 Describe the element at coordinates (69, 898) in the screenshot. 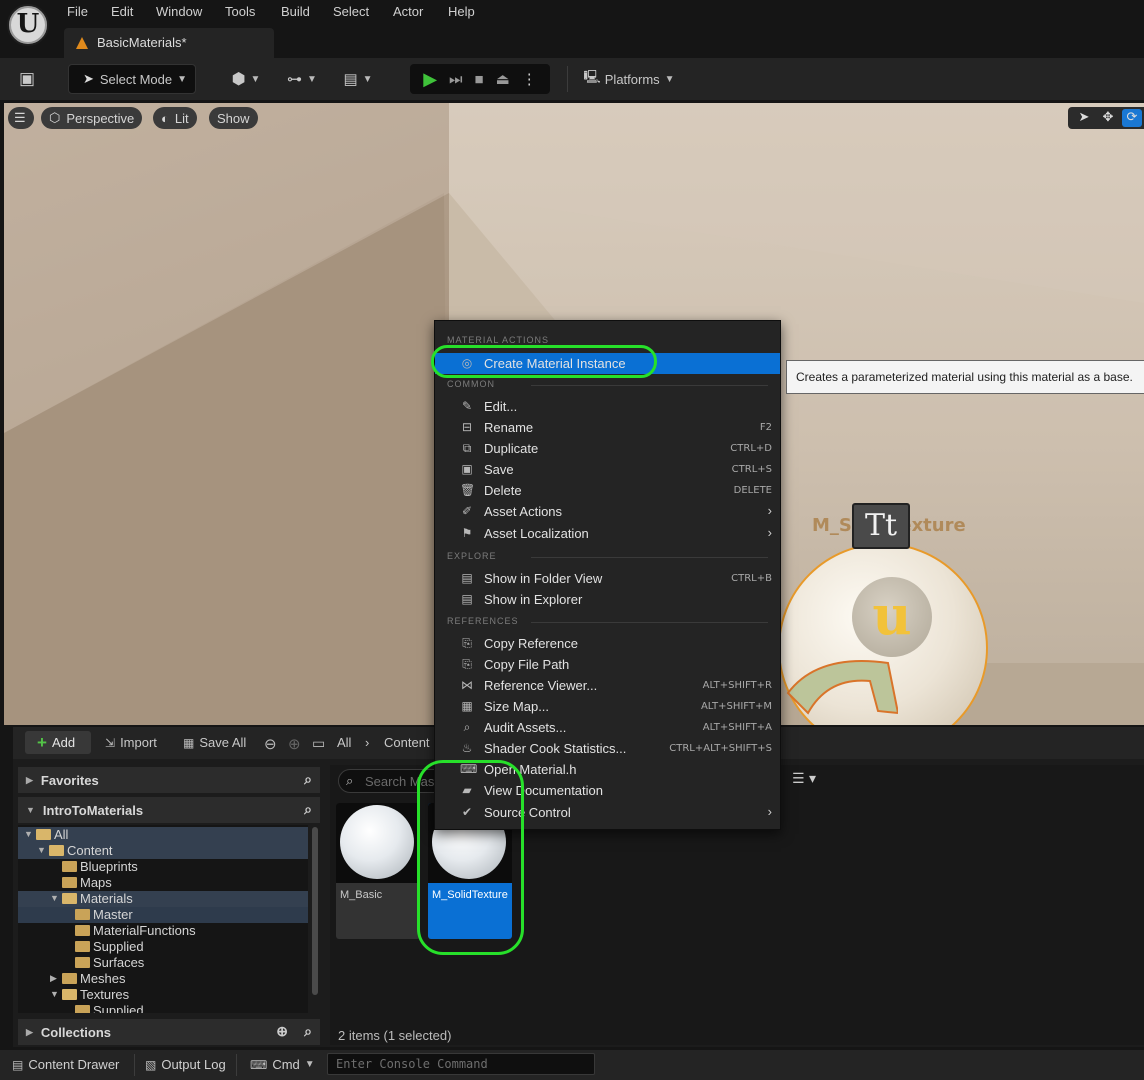

I see `folder-icon` at that location.